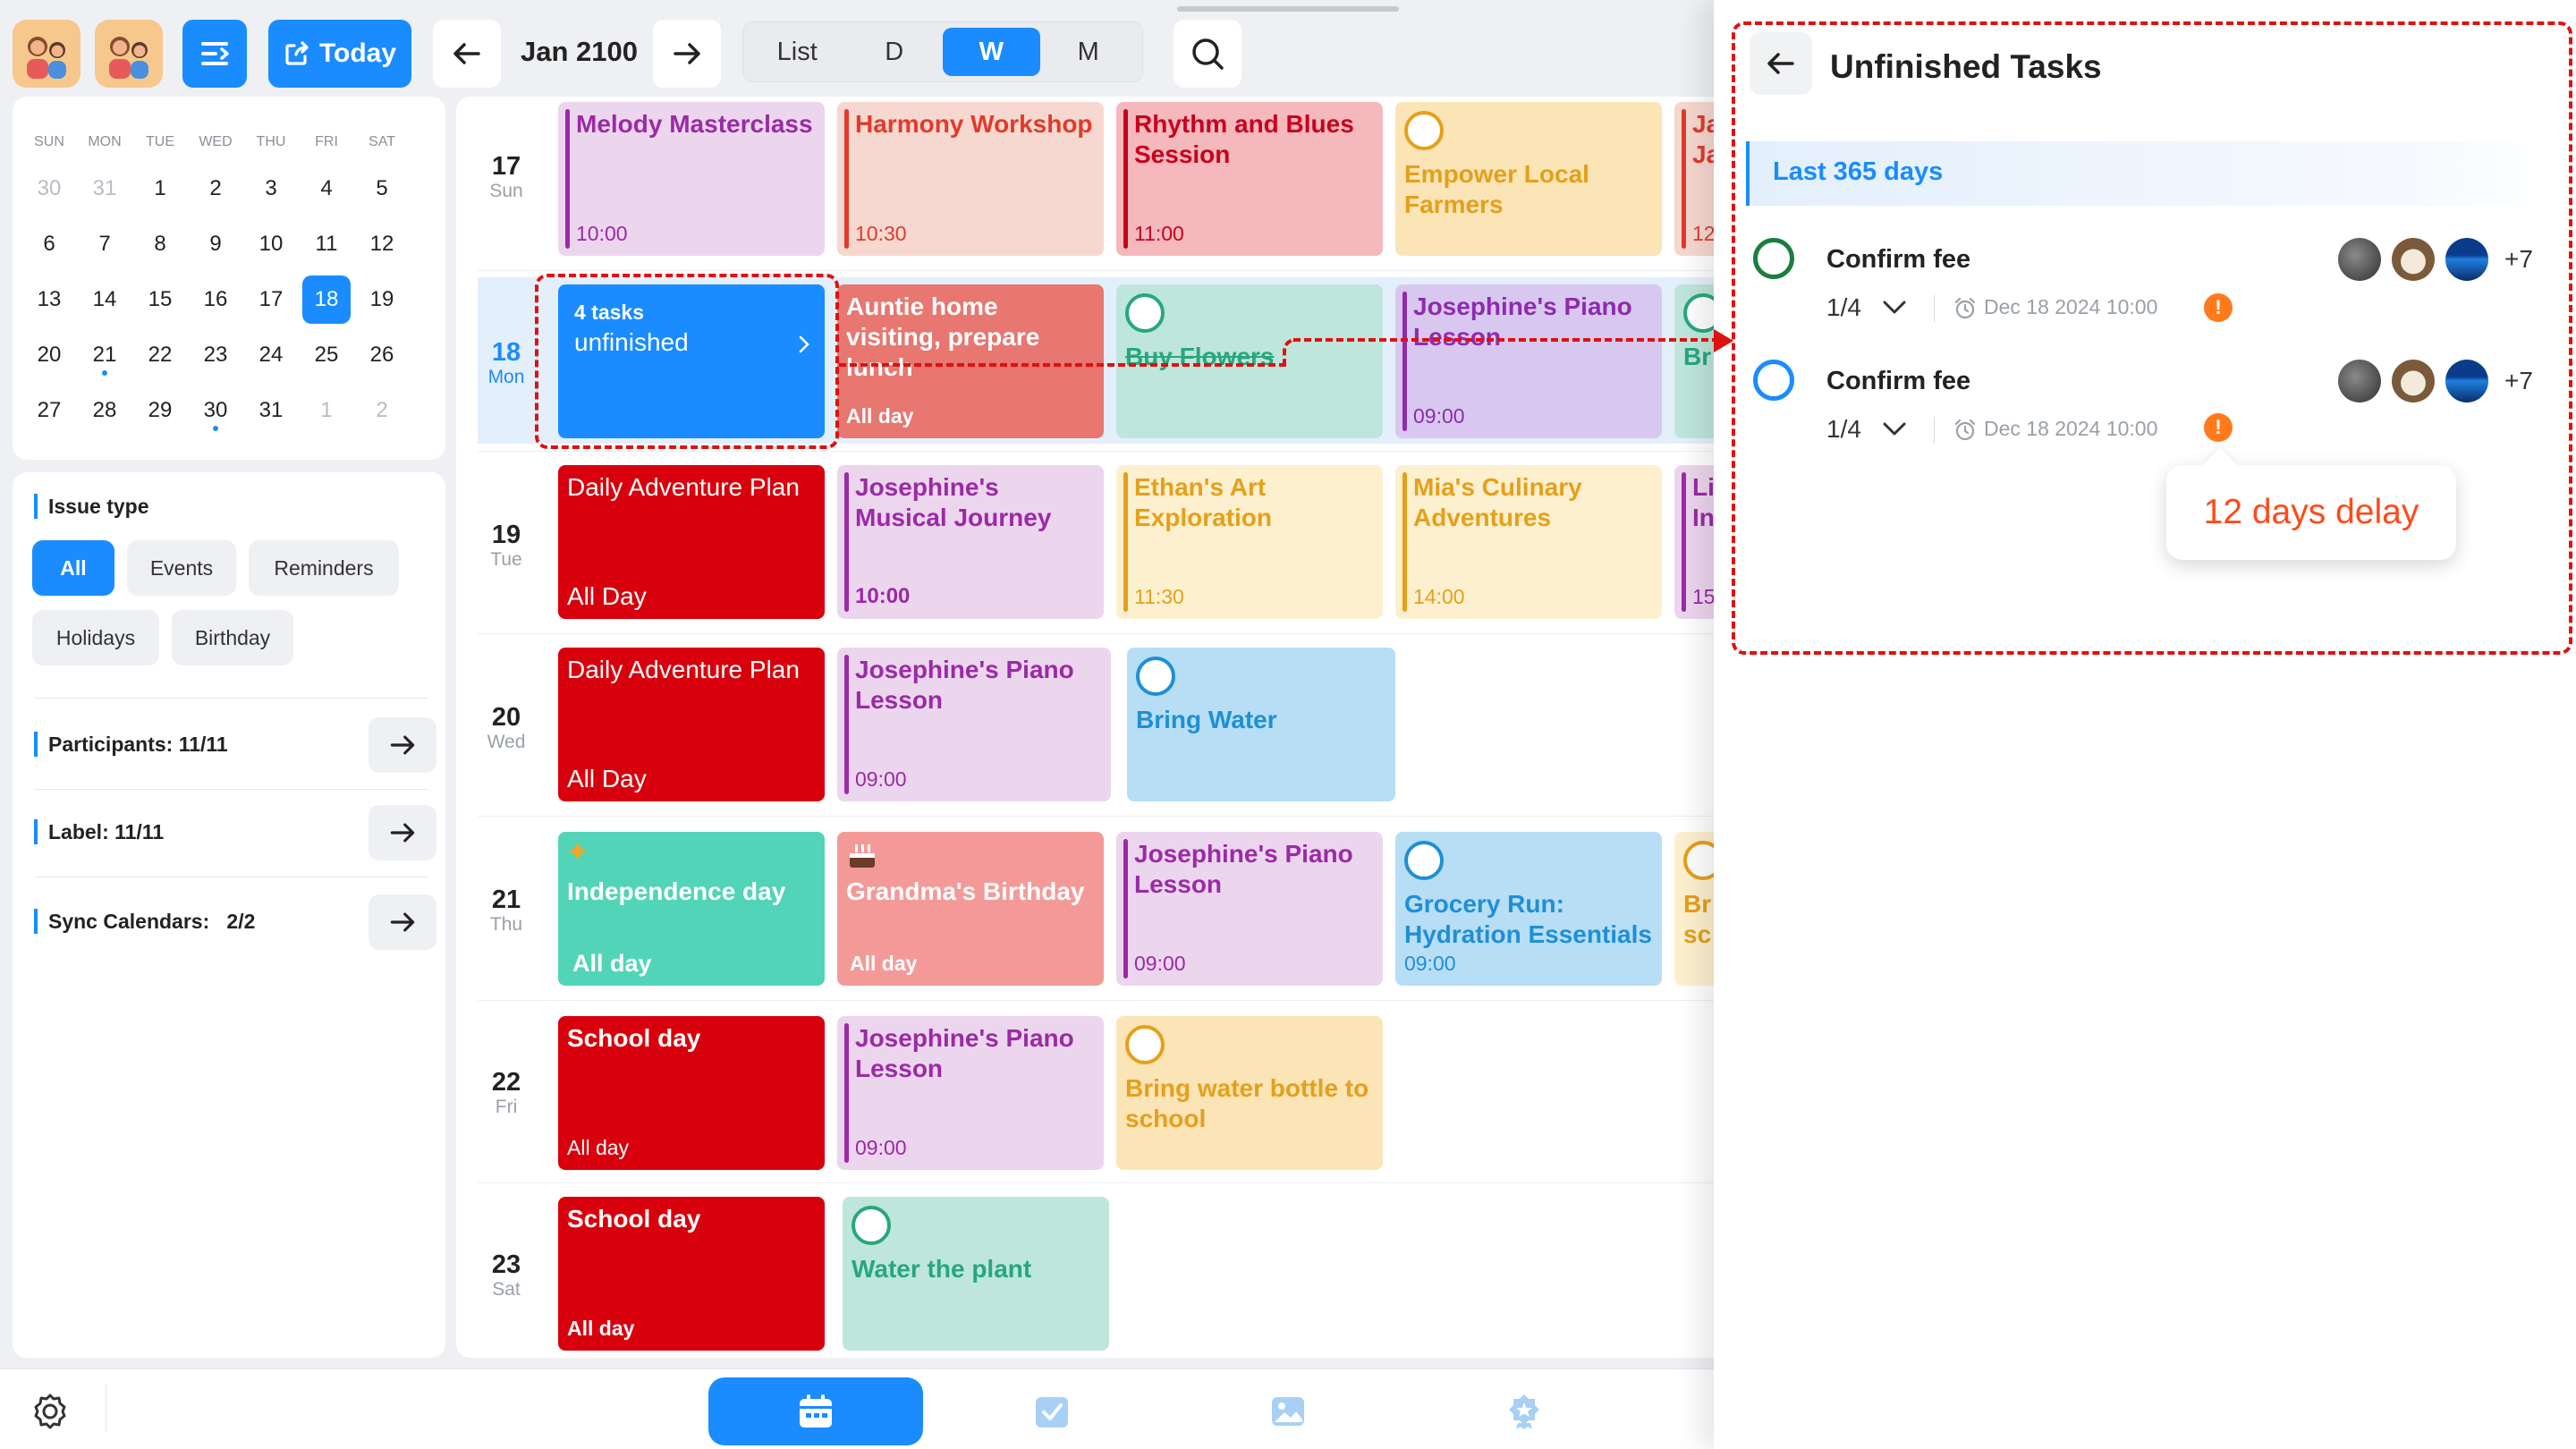 This screenshot has width=2576, height=1449. Describe the element at coordinates (1249, 179) in the screenshot. I see `event-card: Rhythm and Blues Session 11:00` at that location.